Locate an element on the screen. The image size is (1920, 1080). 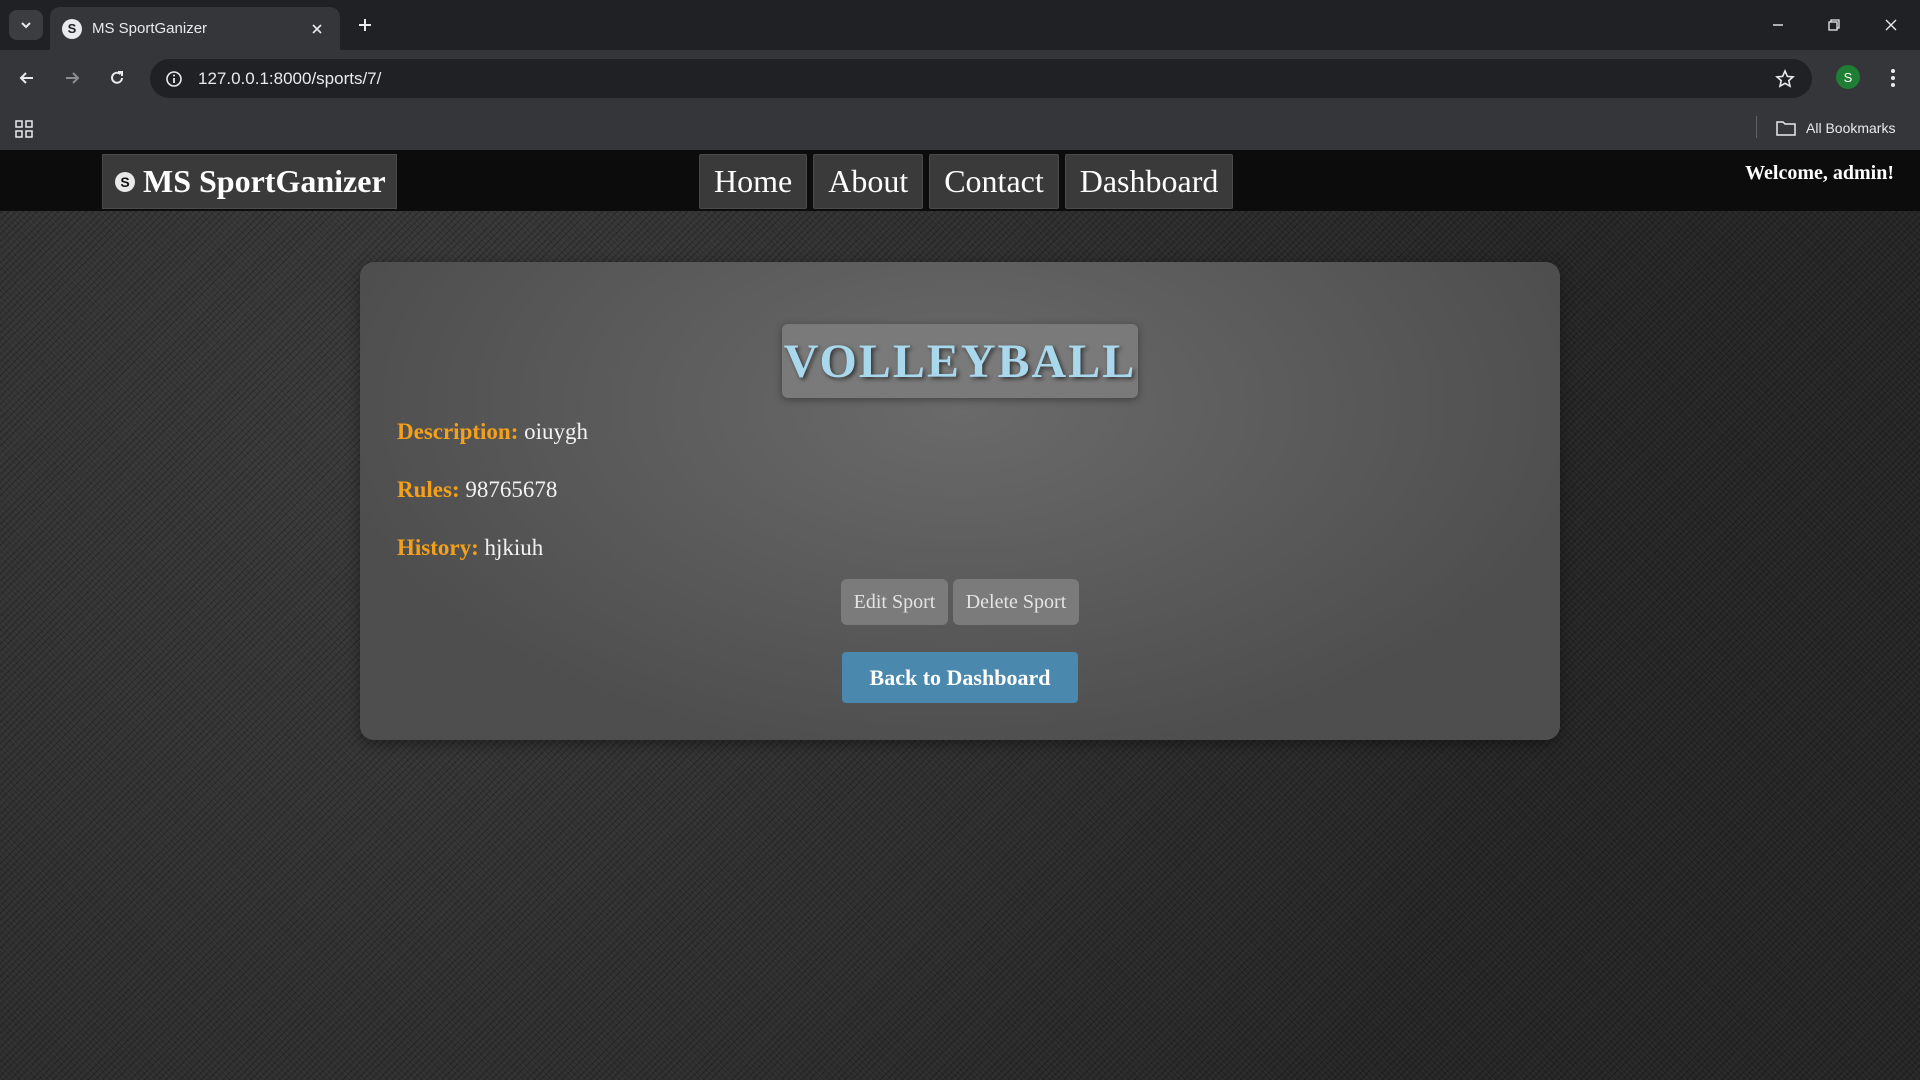
tab-search-button is located at coordinates (26, 25).